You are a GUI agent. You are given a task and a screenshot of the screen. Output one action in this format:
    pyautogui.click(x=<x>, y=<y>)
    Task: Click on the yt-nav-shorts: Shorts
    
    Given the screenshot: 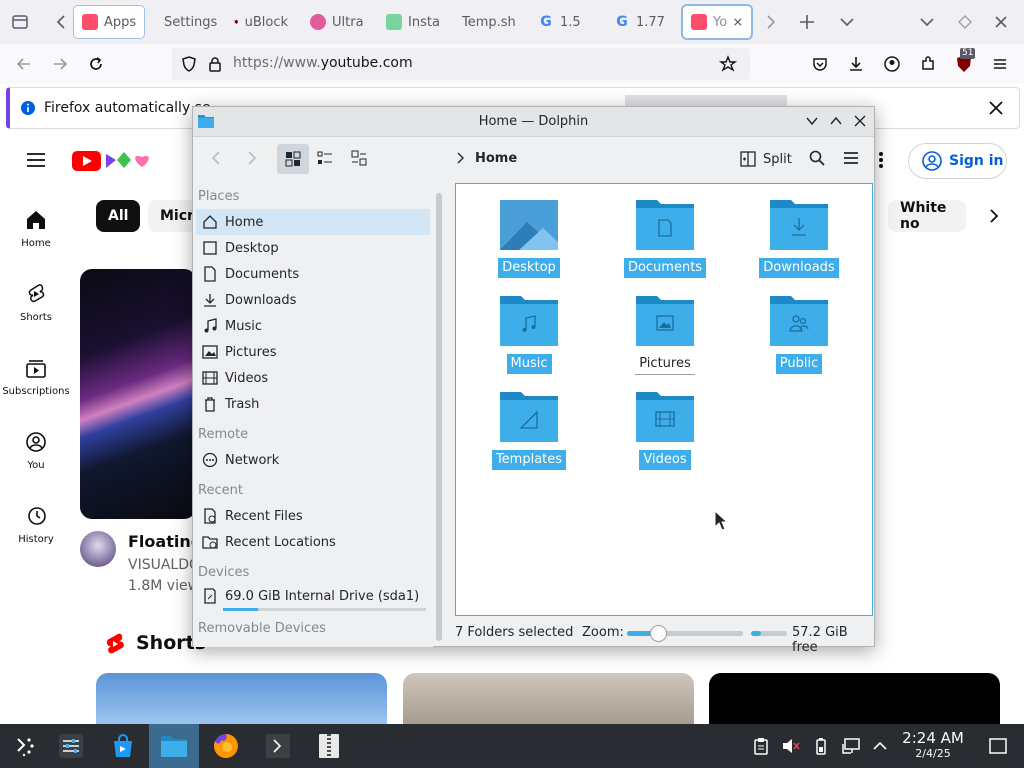 What is the action you would take?
    pyautogui.click(x=36, y=302)
    